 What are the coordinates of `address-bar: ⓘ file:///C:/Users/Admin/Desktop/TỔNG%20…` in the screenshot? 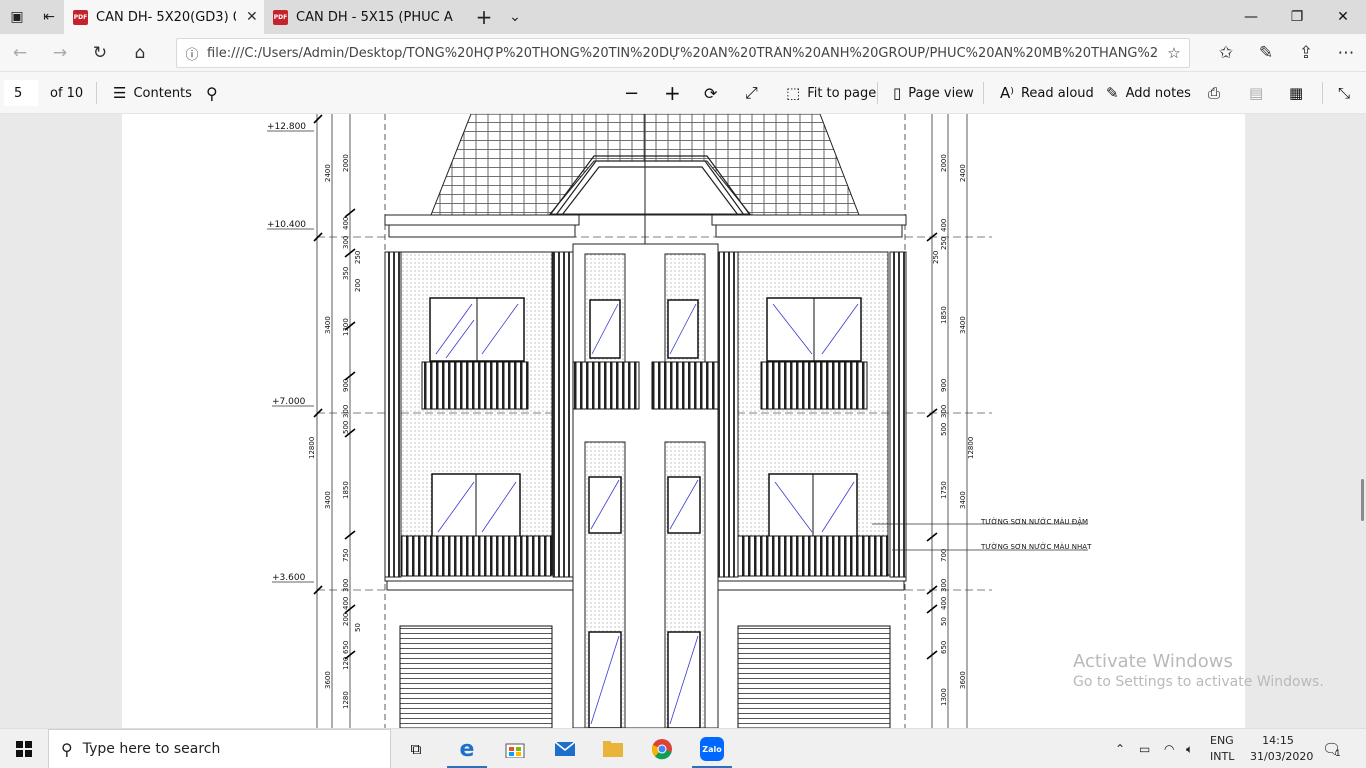 It's located at (683, 53).